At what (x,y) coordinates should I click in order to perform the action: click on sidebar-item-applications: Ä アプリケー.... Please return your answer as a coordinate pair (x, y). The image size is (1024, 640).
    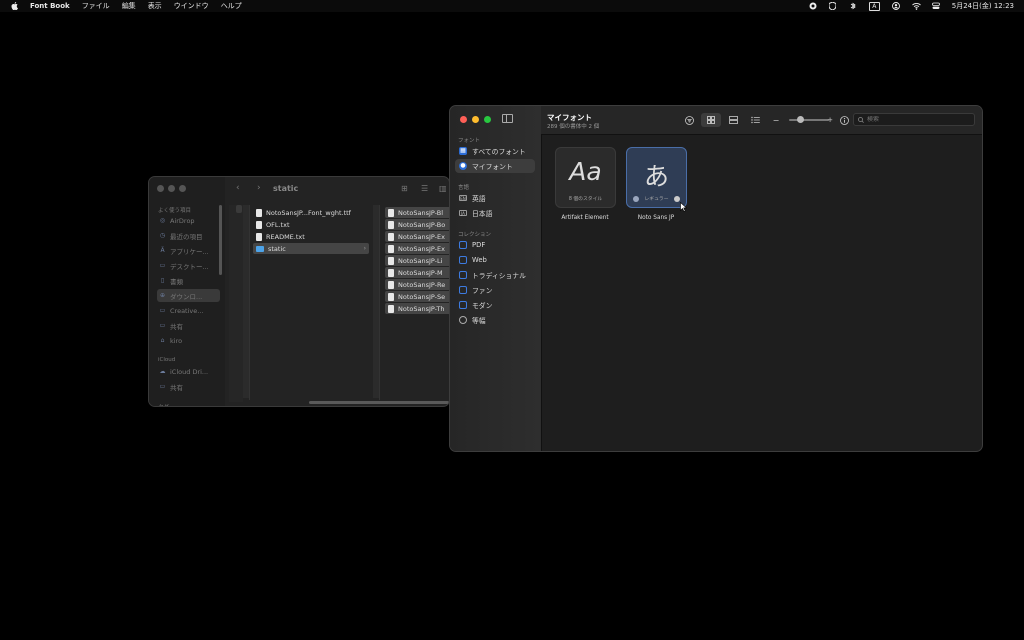
    Looking at the image, I should click on (188, 250).